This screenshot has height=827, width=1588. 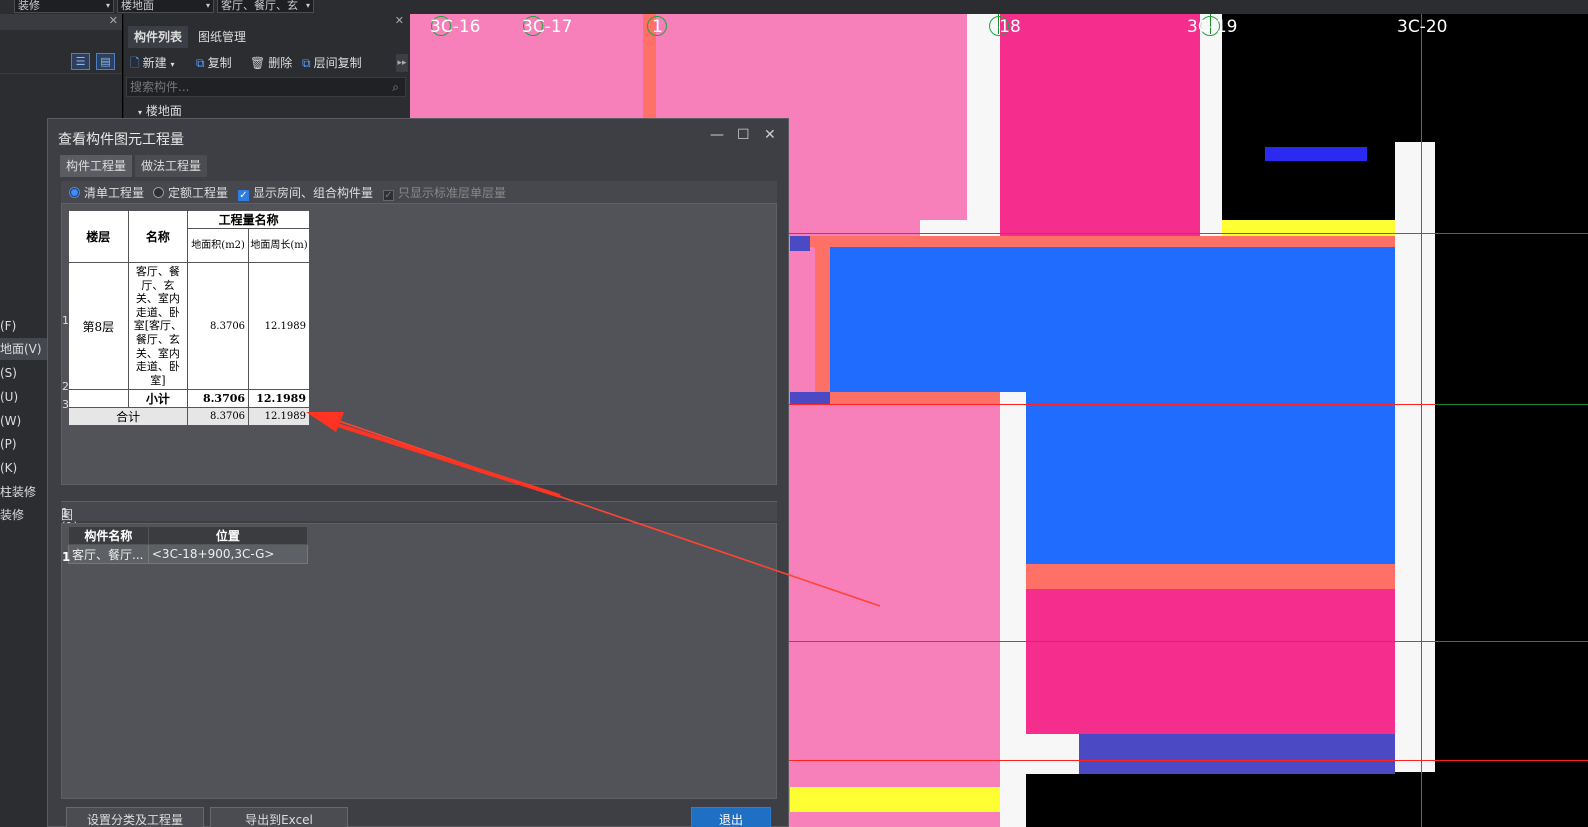 I want to click on nav-item-1: 地面(V), so click(x=24, y=349).